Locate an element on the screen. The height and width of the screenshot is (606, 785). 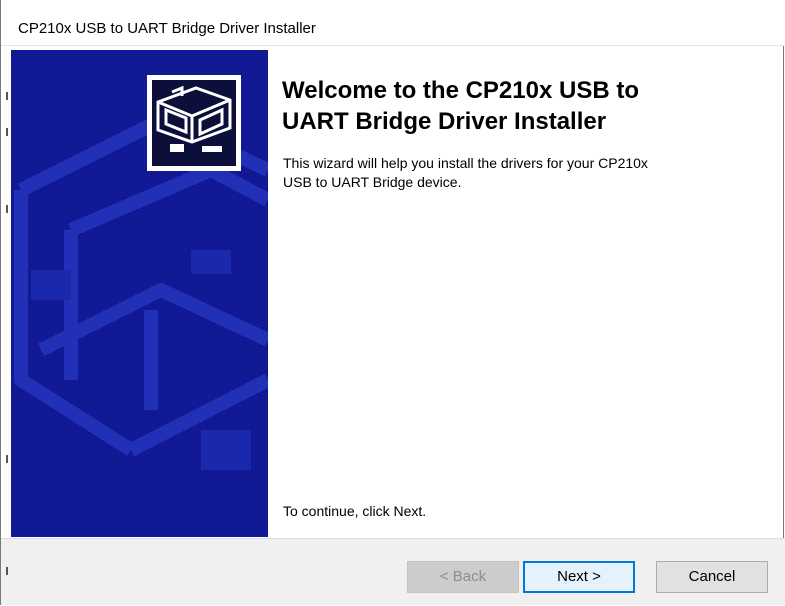
description-line2: USB to UART Bridge device. is located at coordinates (372, 182).